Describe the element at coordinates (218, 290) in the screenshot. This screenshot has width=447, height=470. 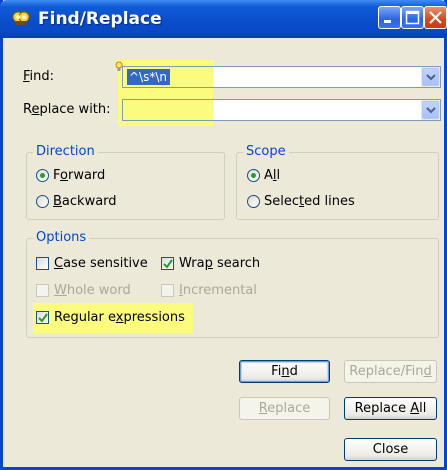
I see `incremental-label: Incremental` at that location.